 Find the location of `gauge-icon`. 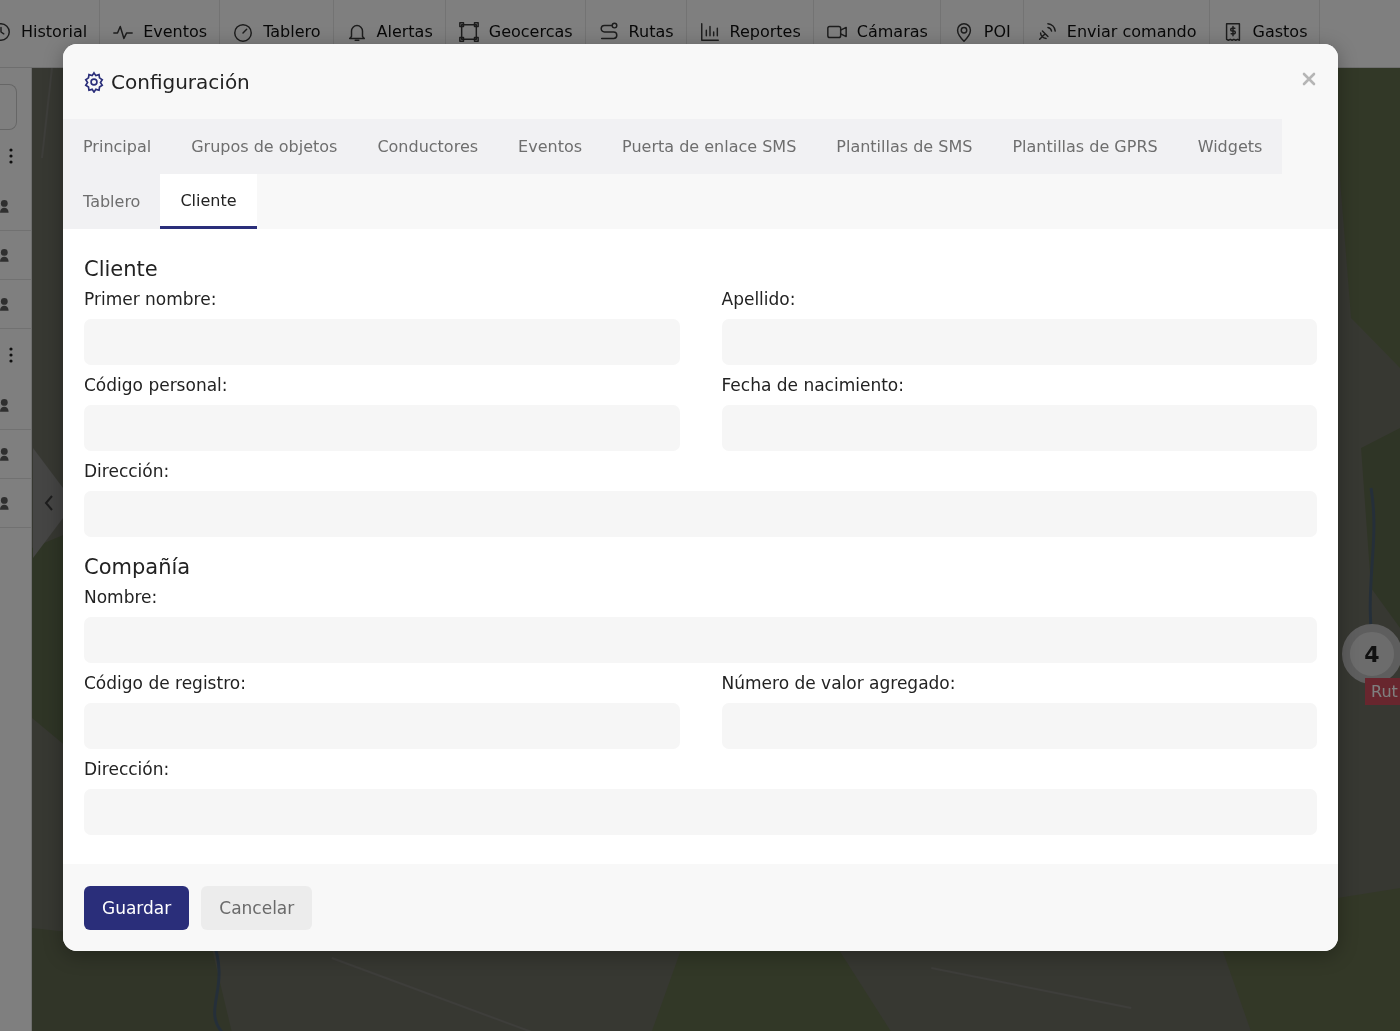

gauge-icon is located at coordinates (243, 32).